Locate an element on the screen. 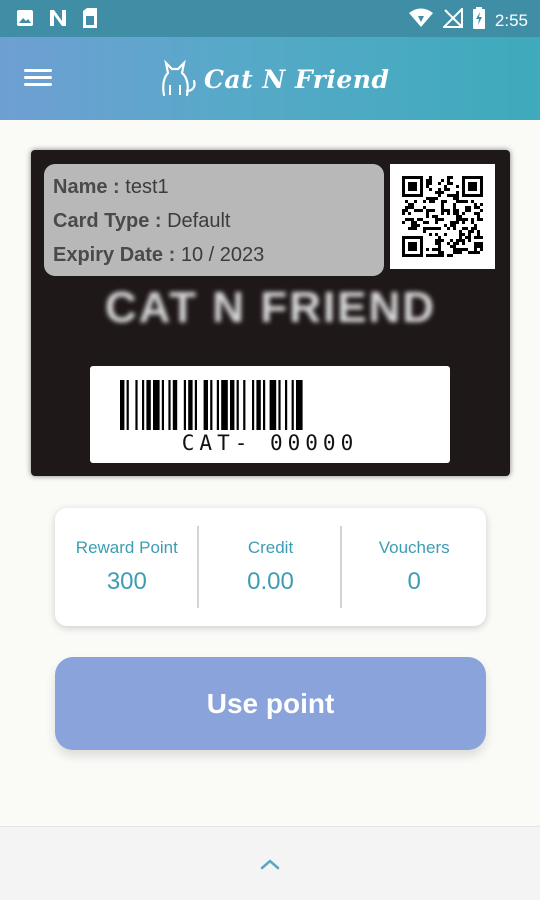 This screenshot has height=900, width=540. image-icon is located at coordinates (25, 20).